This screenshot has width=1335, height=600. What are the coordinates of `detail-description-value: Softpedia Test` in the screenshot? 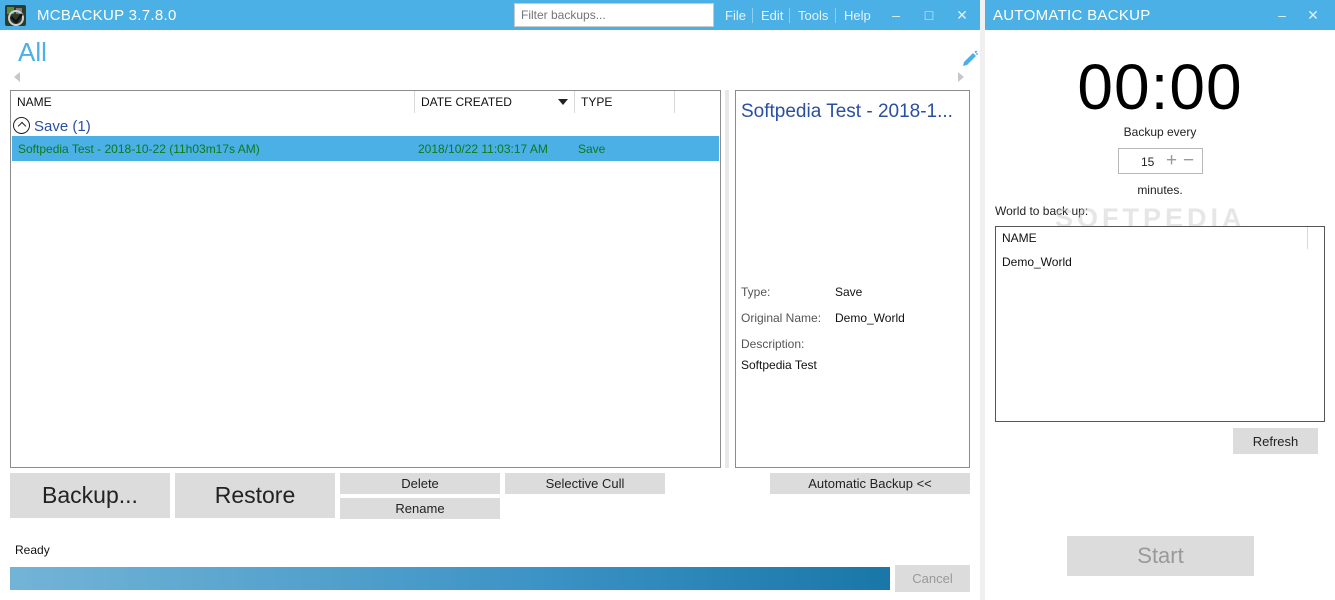 It's located at (779, 365).